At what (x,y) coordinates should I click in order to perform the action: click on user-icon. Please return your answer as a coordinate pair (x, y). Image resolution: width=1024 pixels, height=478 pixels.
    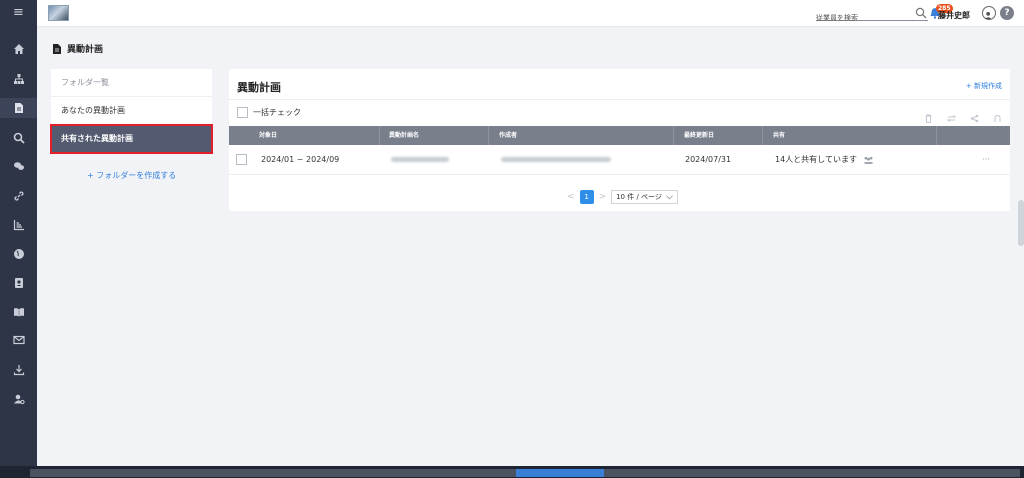
    Looking at the image, I should click on (988, 15).